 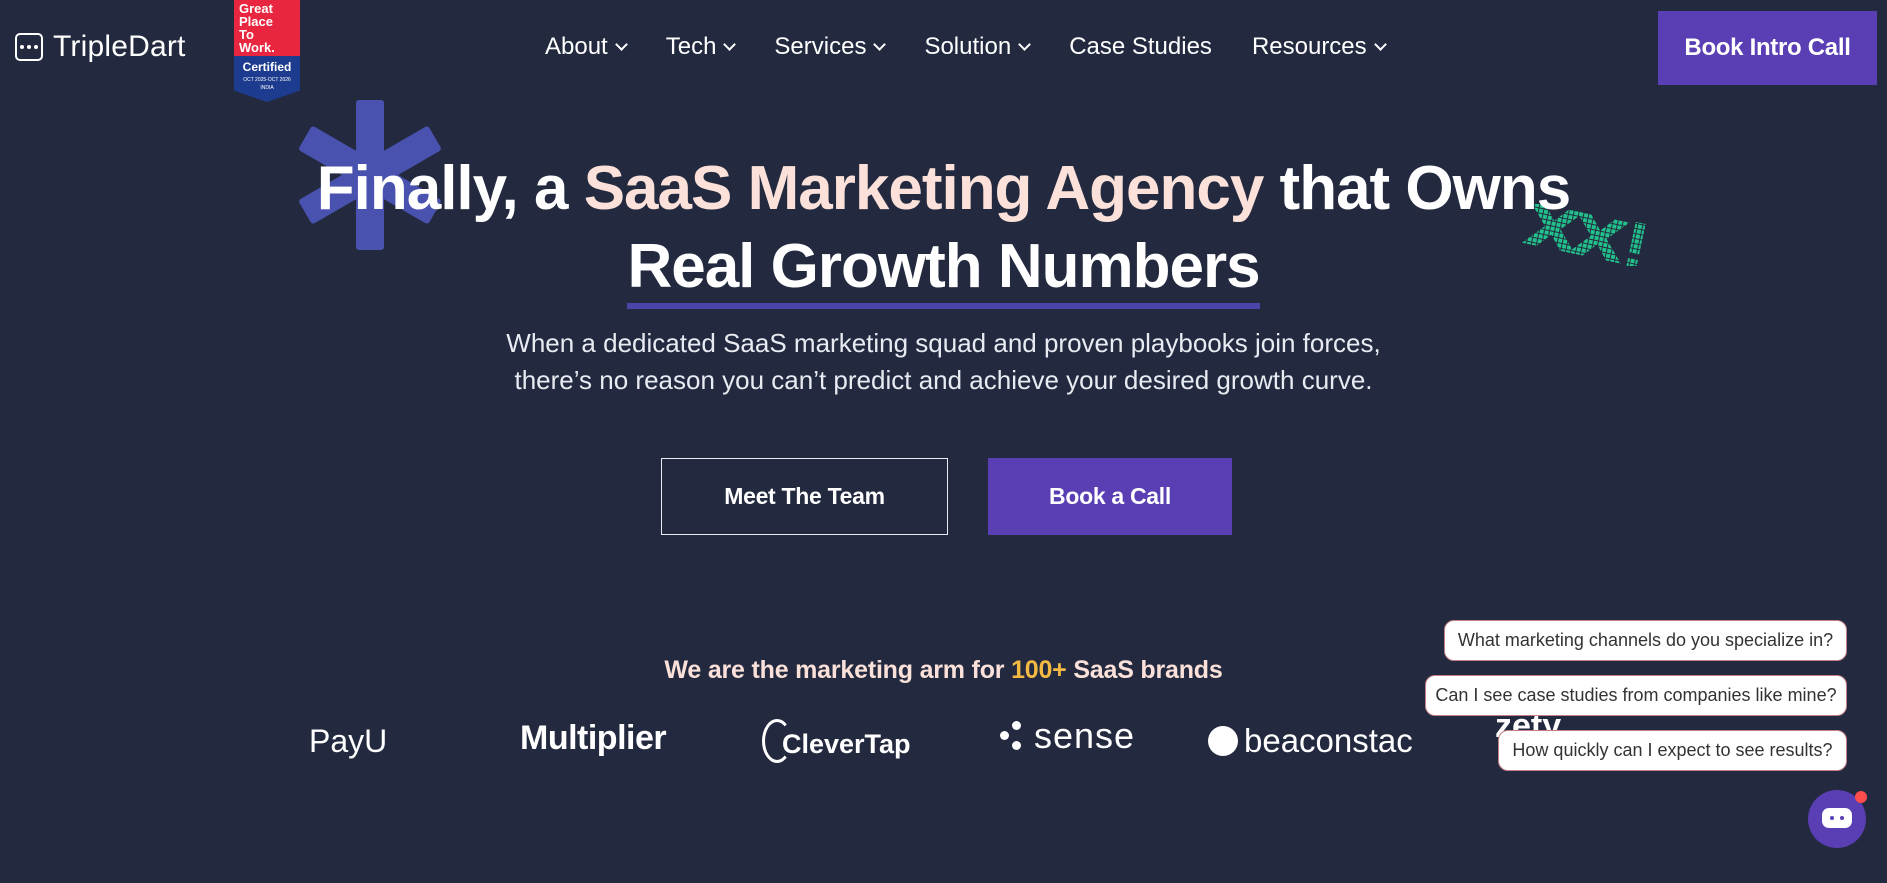 I want to click on logo-icon, so click(x=29, y=47).